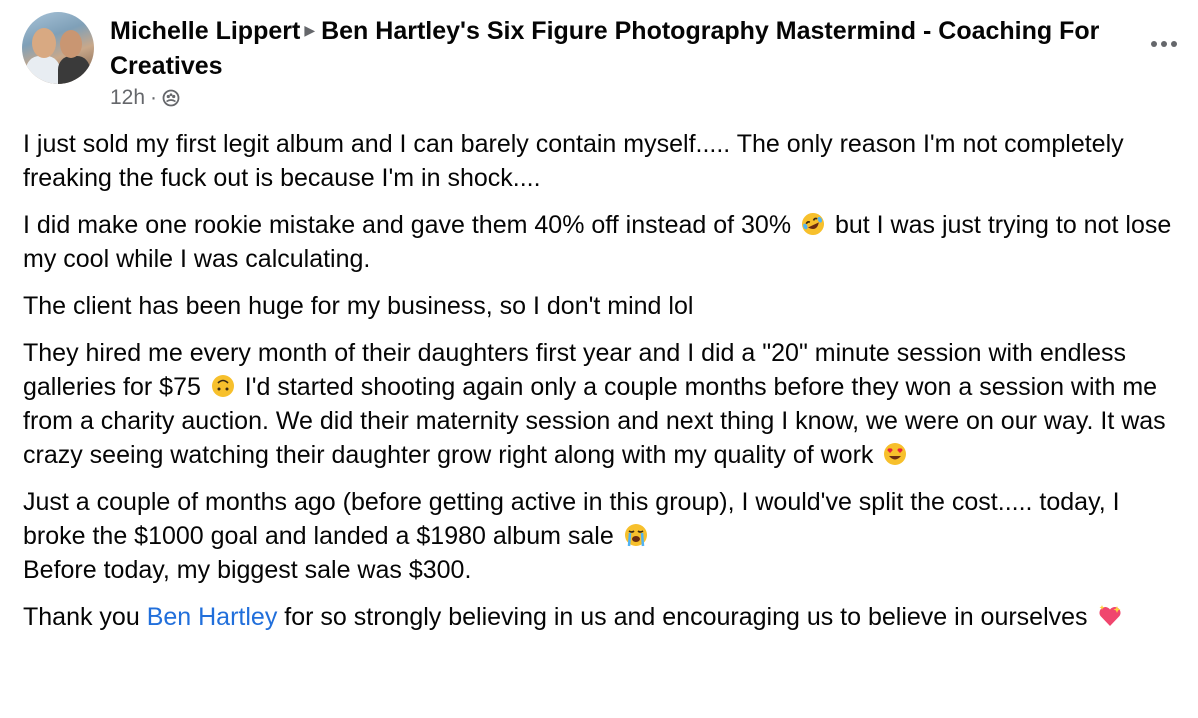 Image resolution: width=1198 pixels, height=718 pixels. What do you see at coordinates (1109, 615) in the screenshot?
I see `sparkling-heart-emoji` at bounding box center [1109, 615].